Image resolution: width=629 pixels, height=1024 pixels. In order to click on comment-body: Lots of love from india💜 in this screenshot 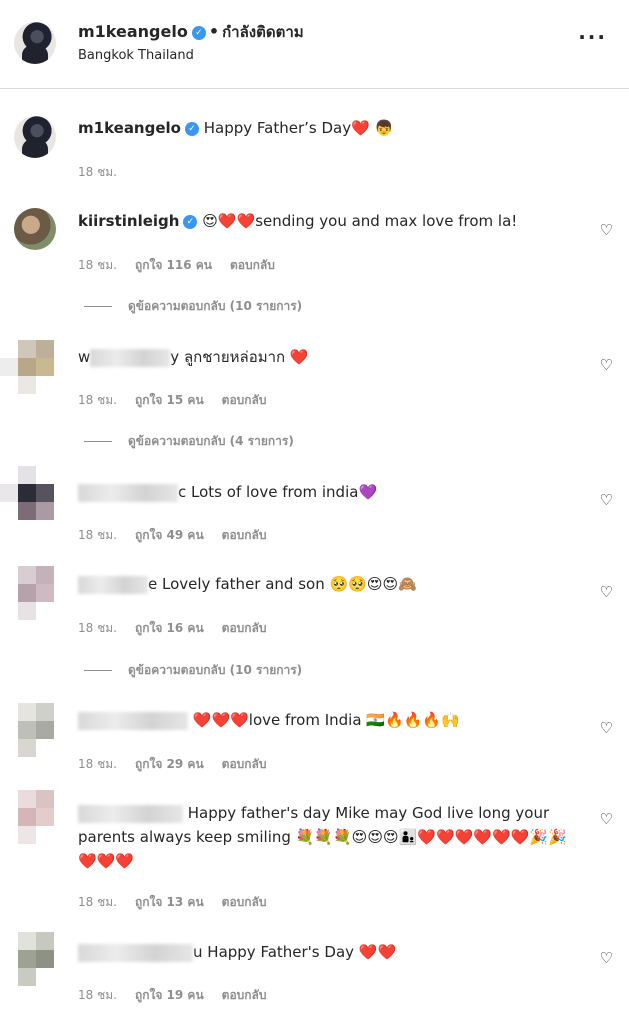, I will do `click(284, 492)`.